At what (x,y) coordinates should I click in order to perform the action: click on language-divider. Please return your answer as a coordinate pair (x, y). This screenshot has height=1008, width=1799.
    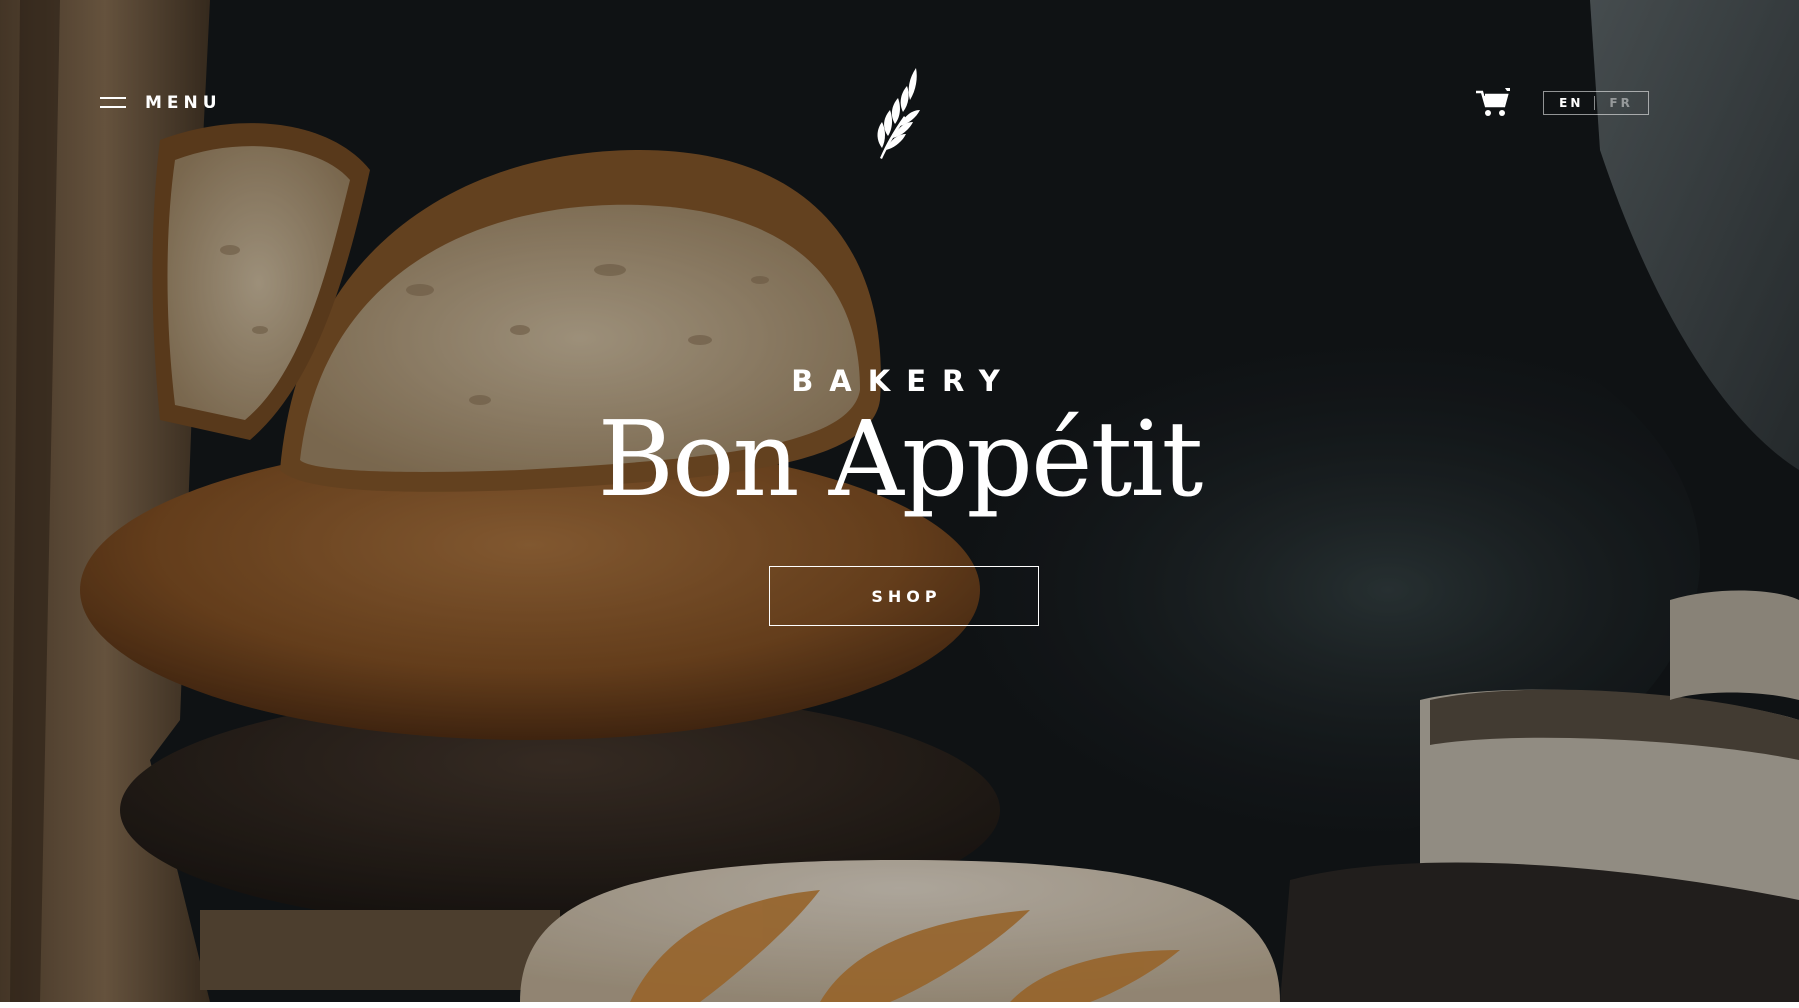
    Looking at the image, I should click on (1595, 103).